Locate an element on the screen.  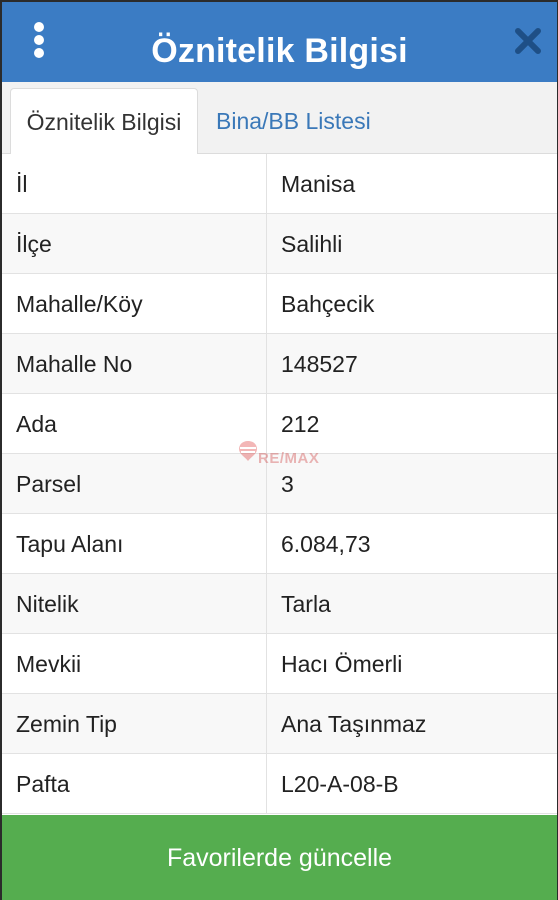
table-row: Nitelik Tarla is located at coordinates (279, 604).